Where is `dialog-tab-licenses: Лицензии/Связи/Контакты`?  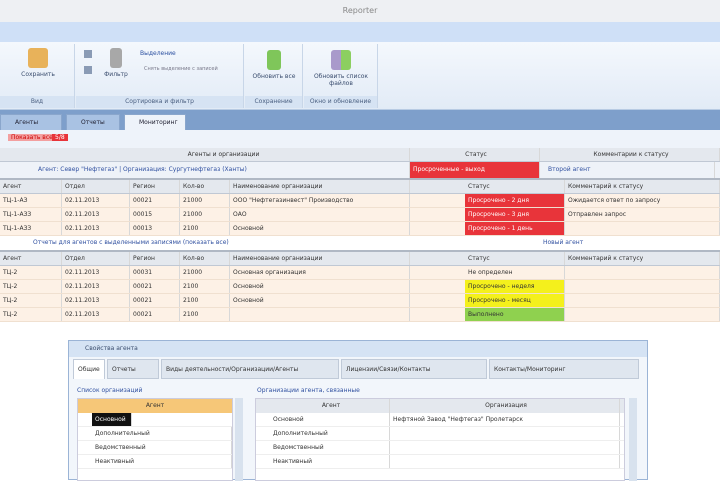 dialog-tab-licenses: Лицензии/Связи/Контакты is located at coordinates (414, 369).